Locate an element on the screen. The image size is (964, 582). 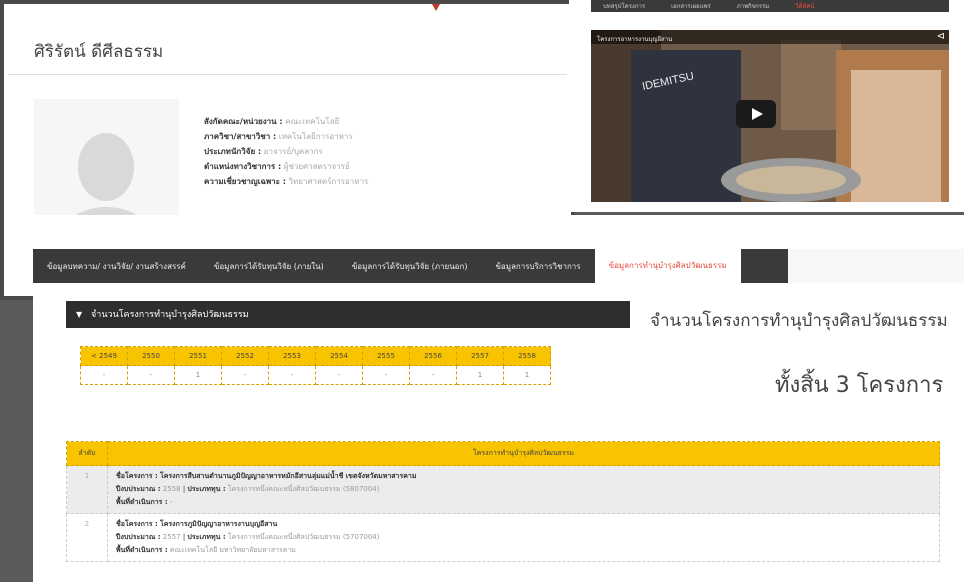
year-cell: 2550 is located at coordinates (151, 356).